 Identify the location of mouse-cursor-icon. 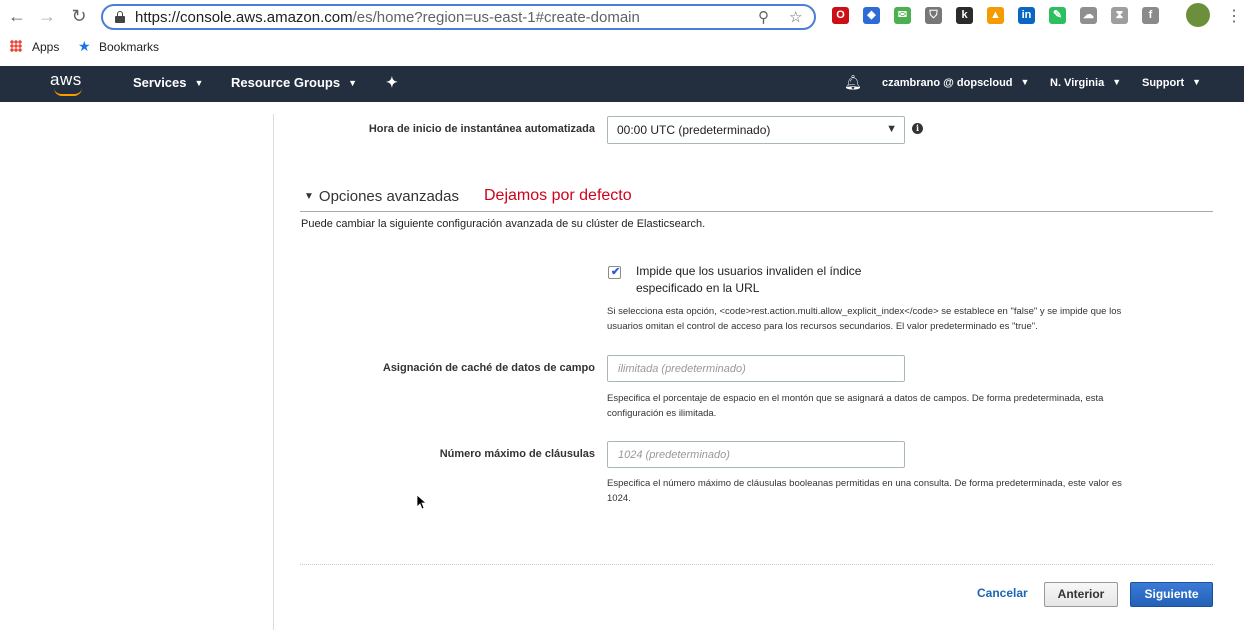
(421, 502).